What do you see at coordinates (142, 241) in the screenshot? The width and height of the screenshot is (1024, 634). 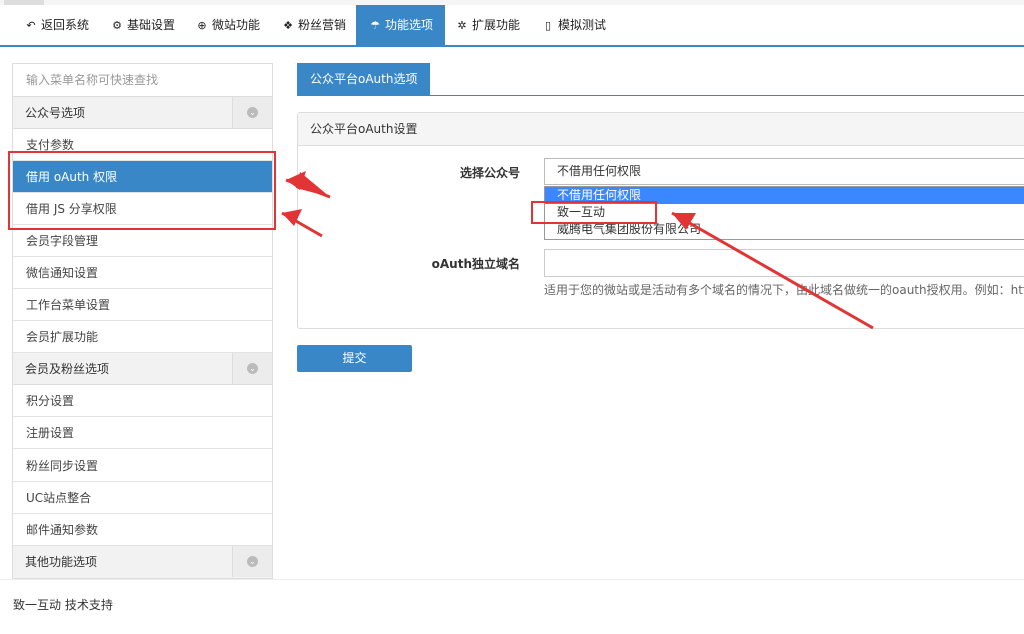 I see `sidebar-item-member-fields: 会员字段管理` at bounding box center [142, 241].